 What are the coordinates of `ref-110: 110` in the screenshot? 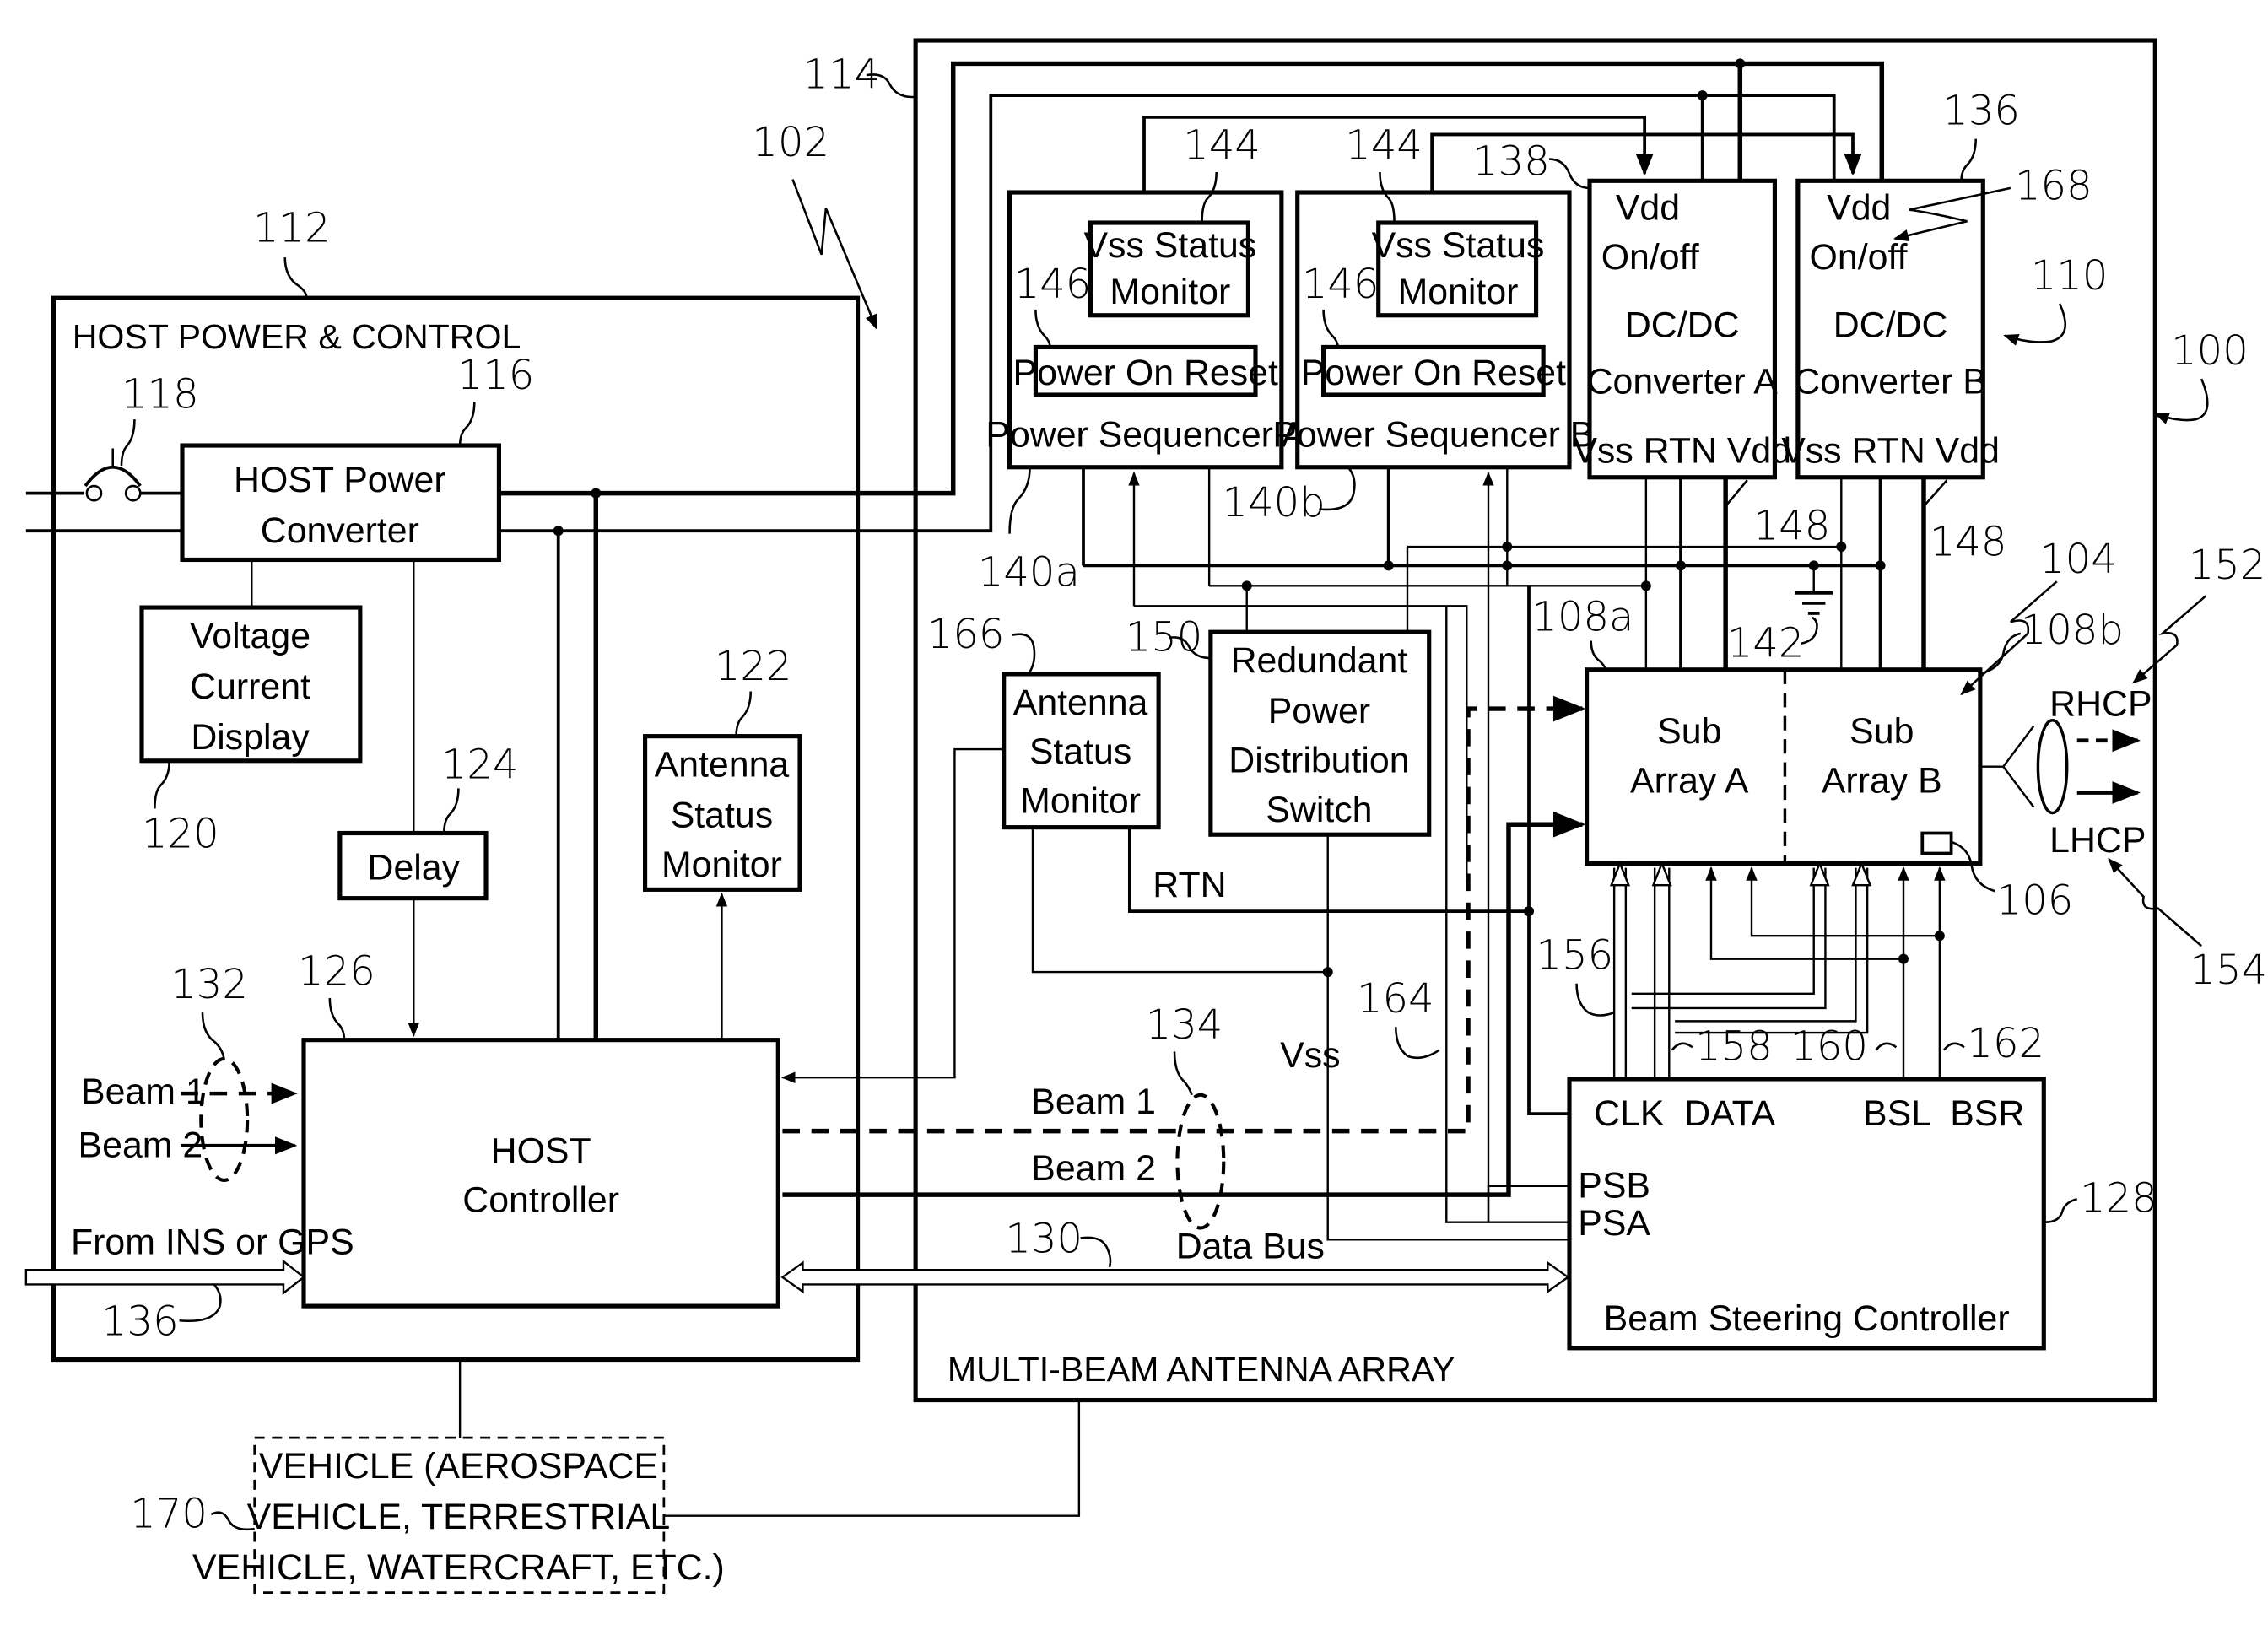 It's located at (2070, 276).